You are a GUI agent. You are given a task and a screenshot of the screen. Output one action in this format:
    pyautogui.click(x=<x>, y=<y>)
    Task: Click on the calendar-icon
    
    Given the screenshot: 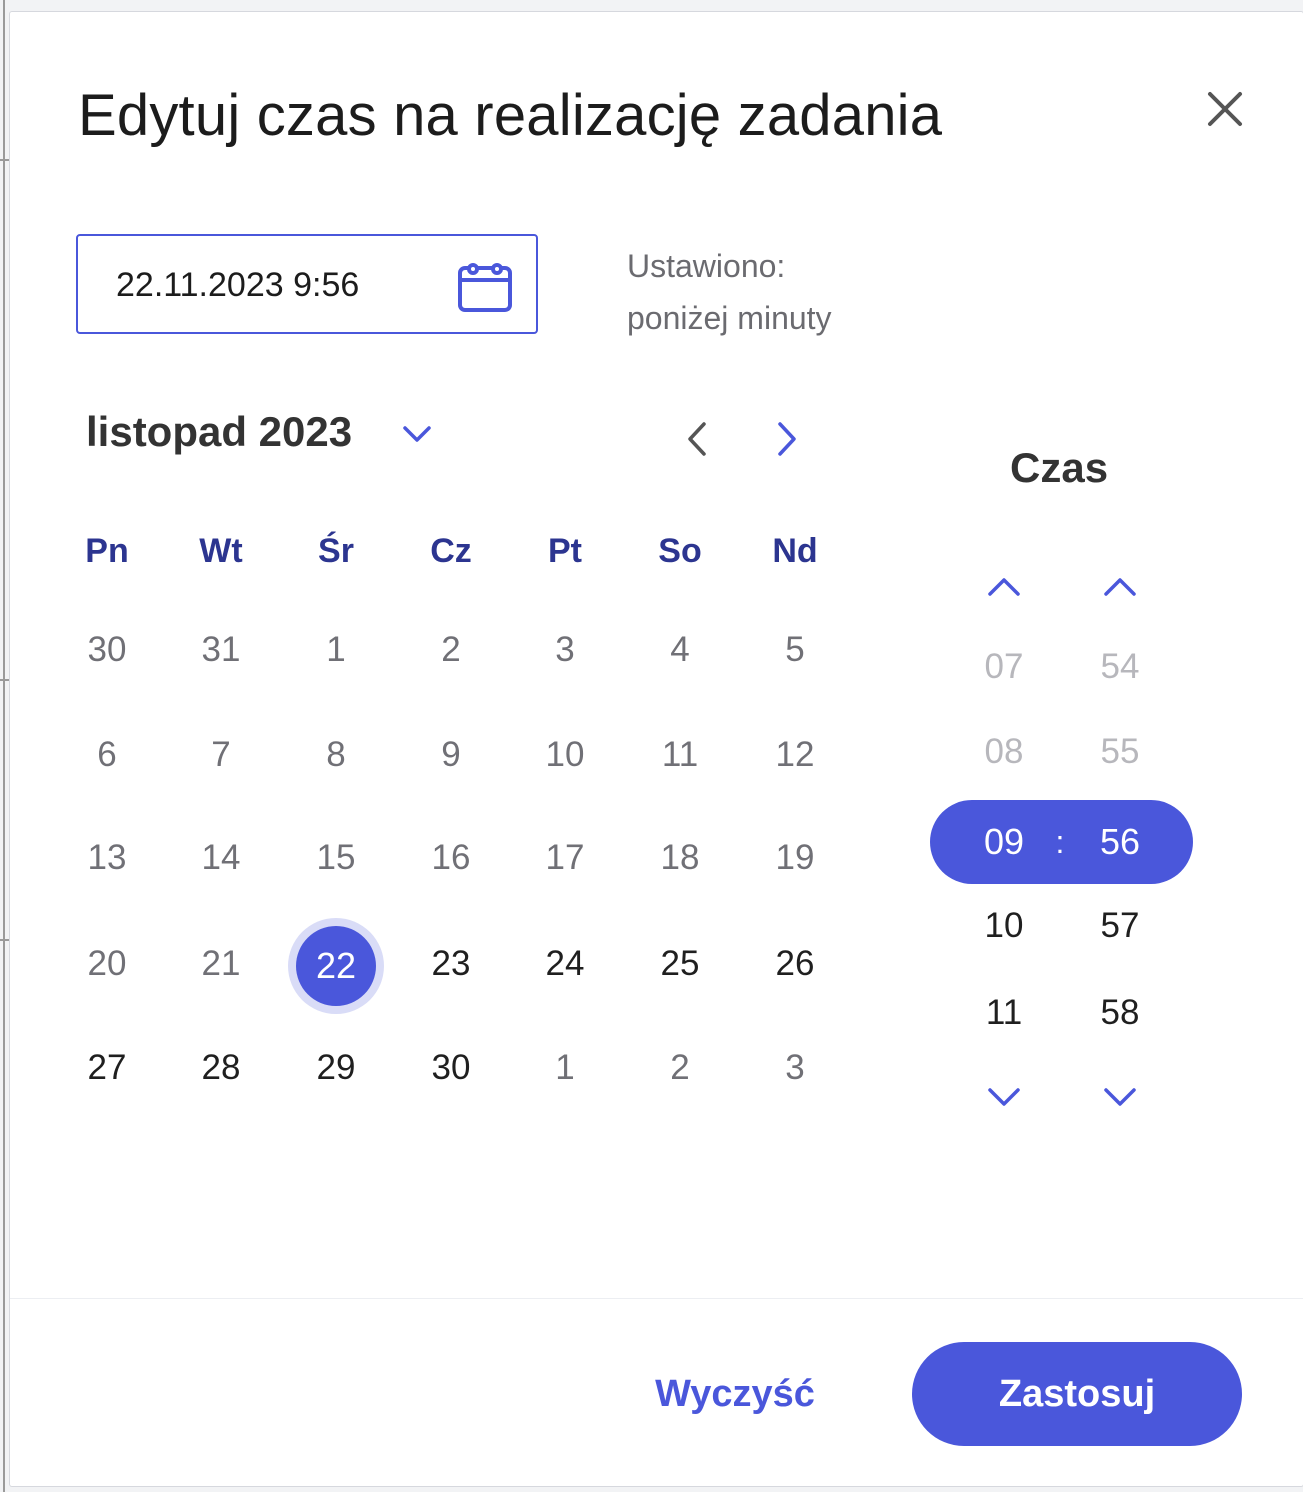 What is the action you would take?
    pyautogui.click(x=485, y=287)
    